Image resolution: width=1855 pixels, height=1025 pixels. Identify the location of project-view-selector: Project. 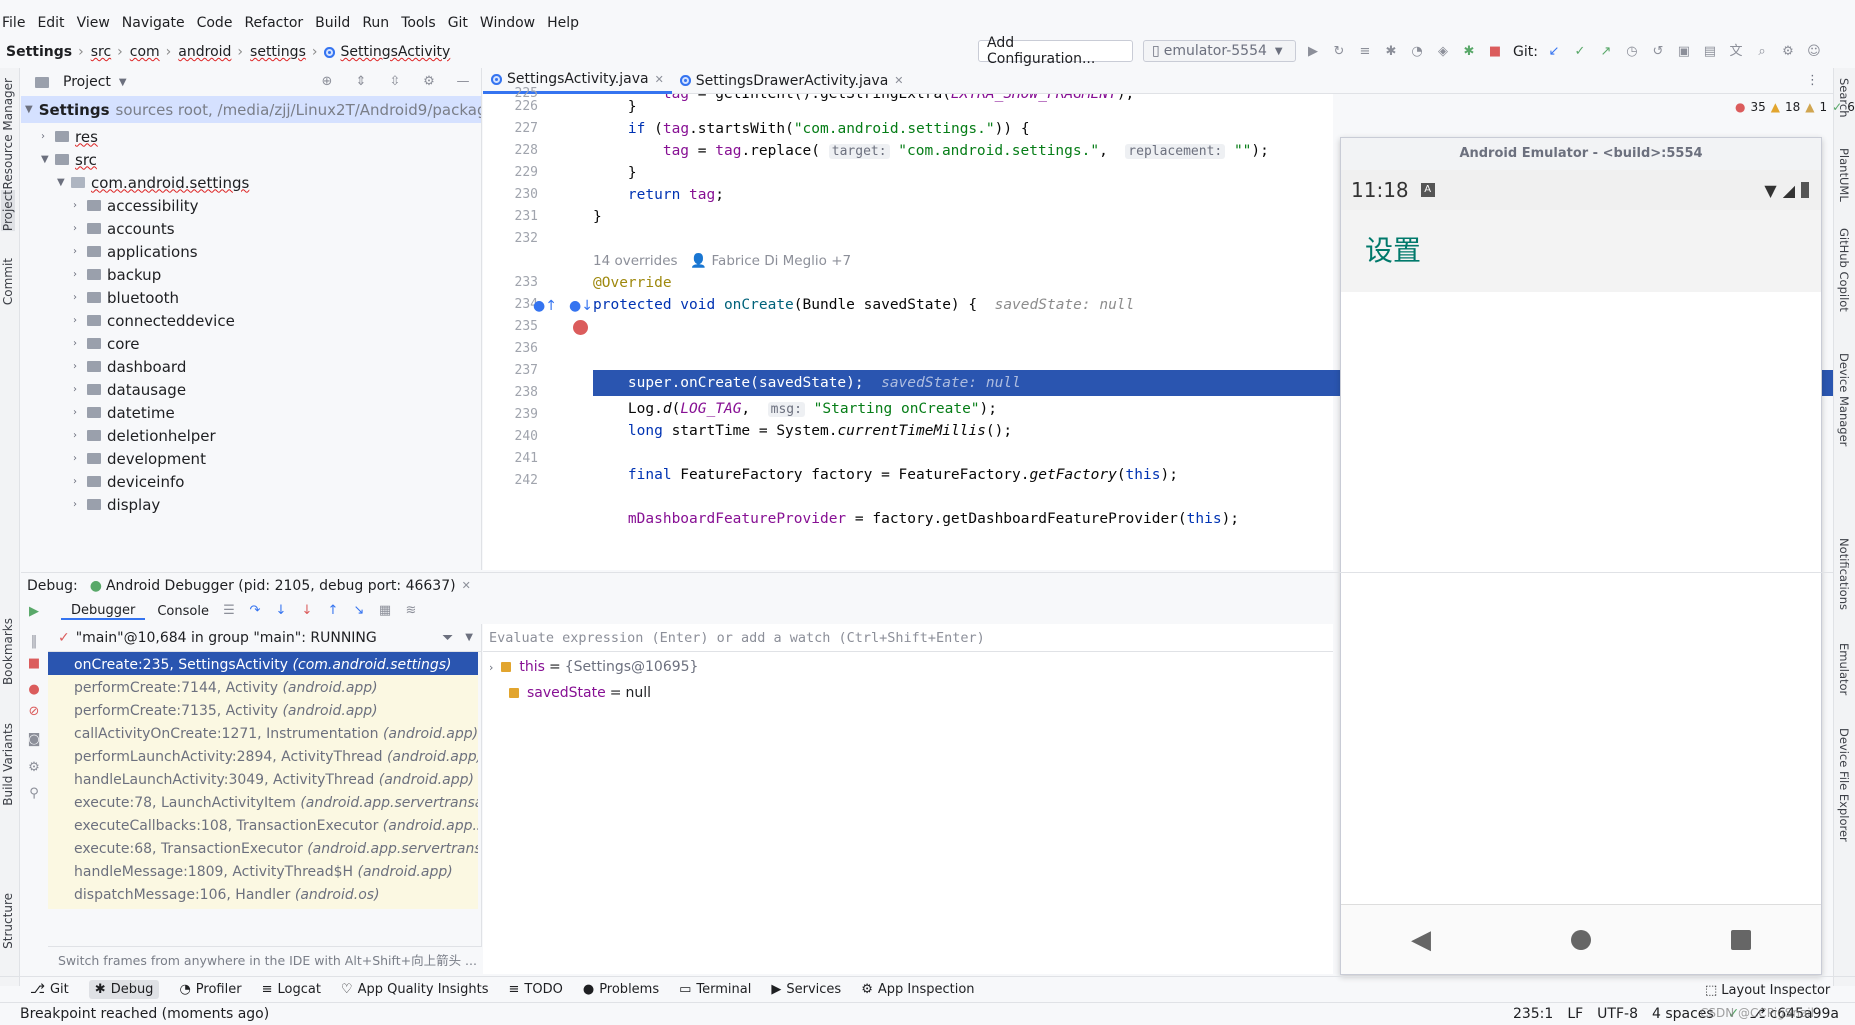
(87, 82).